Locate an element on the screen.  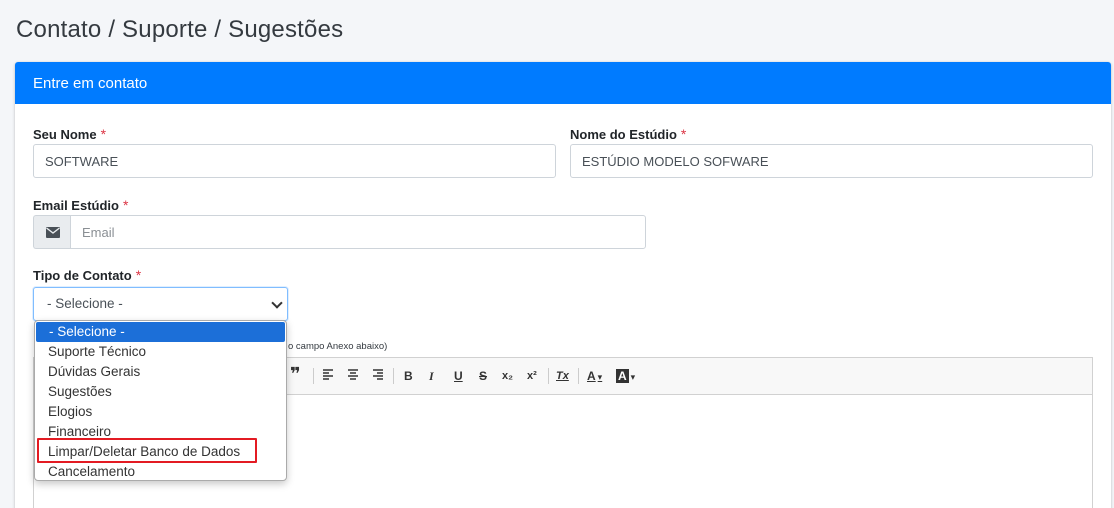
email-label-text: Email Estúdio is located at coordinates (76, 205).